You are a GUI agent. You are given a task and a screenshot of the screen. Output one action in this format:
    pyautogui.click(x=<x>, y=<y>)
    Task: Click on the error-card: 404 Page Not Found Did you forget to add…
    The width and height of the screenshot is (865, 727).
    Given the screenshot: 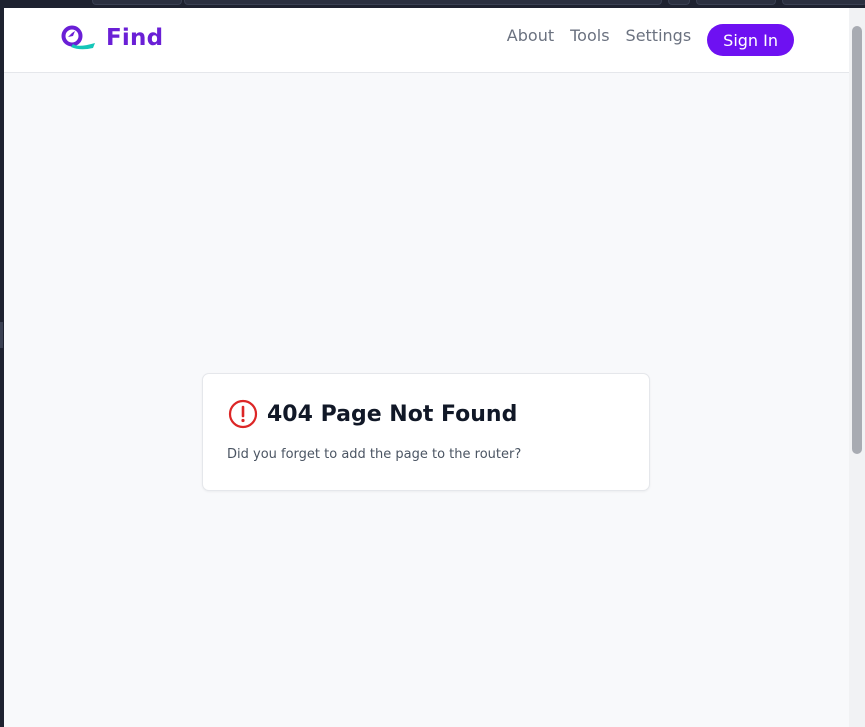 What is the action you would take?
    pyautogui.click(x=426, y=432)
    